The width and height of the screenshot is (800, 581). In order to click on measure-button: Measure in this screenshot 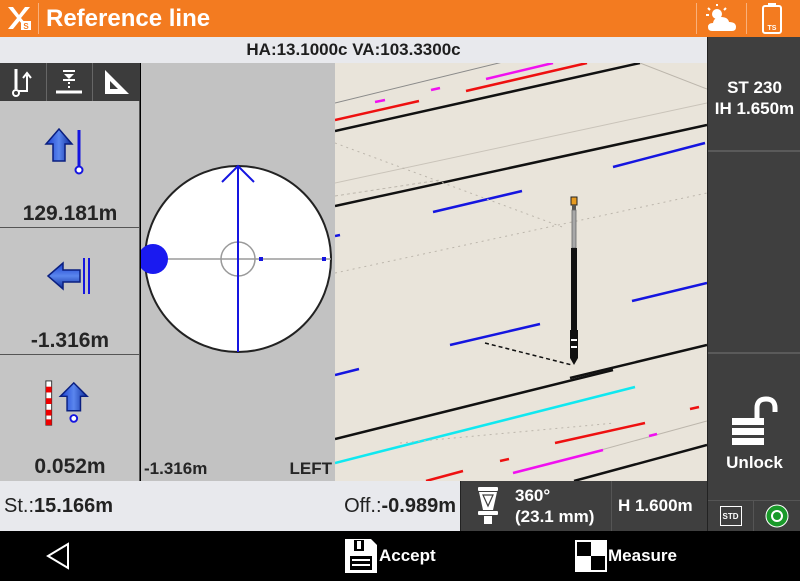, I will do `click(625, 556)`.